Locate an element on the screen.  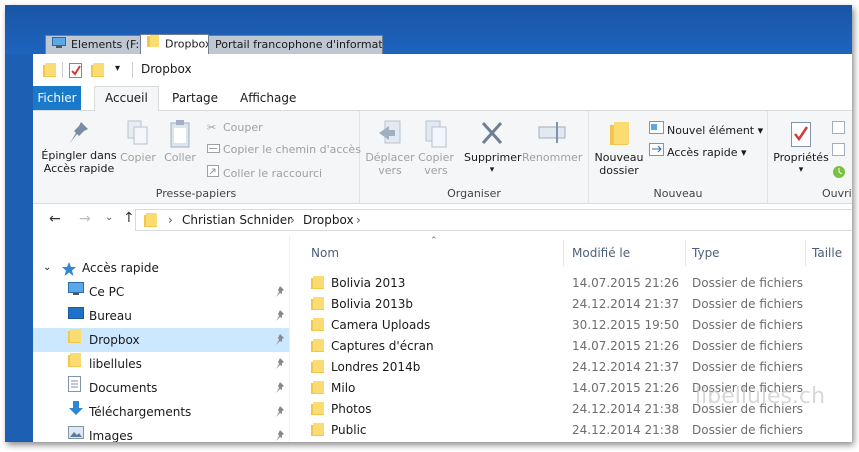
rename-button: Renommer is located at coordinates (552, 141).